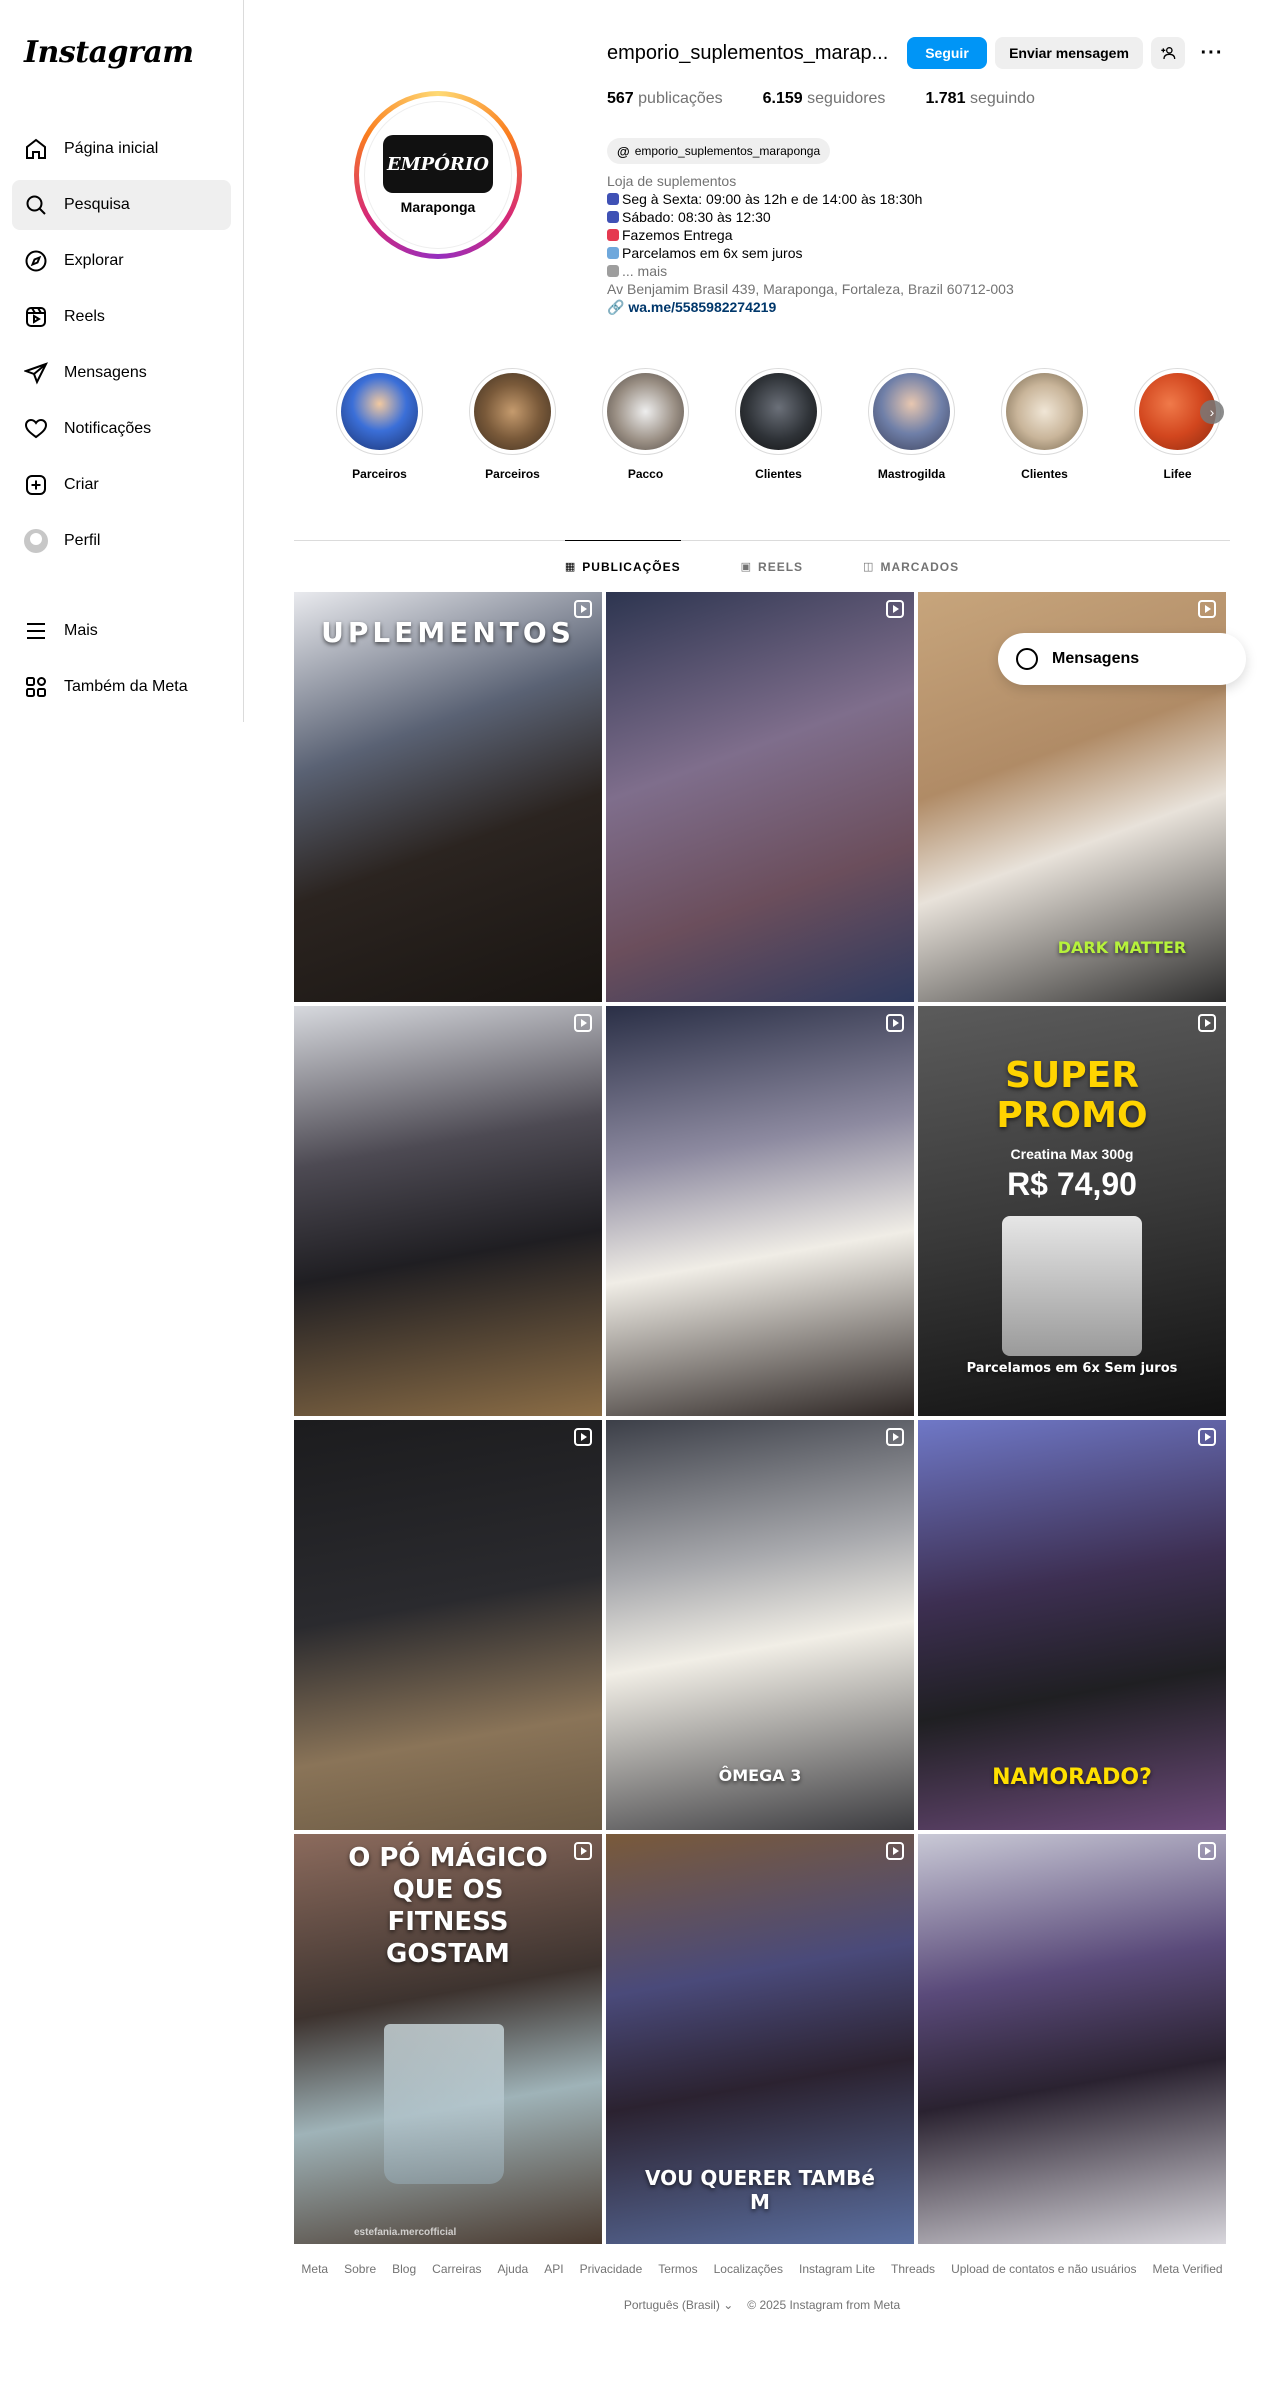 This screenshot has height=2383, width=1265. What do you see at coordinates (613, 253) in the screenshot?
I see `card-icon` at bounding box center [613, 253].